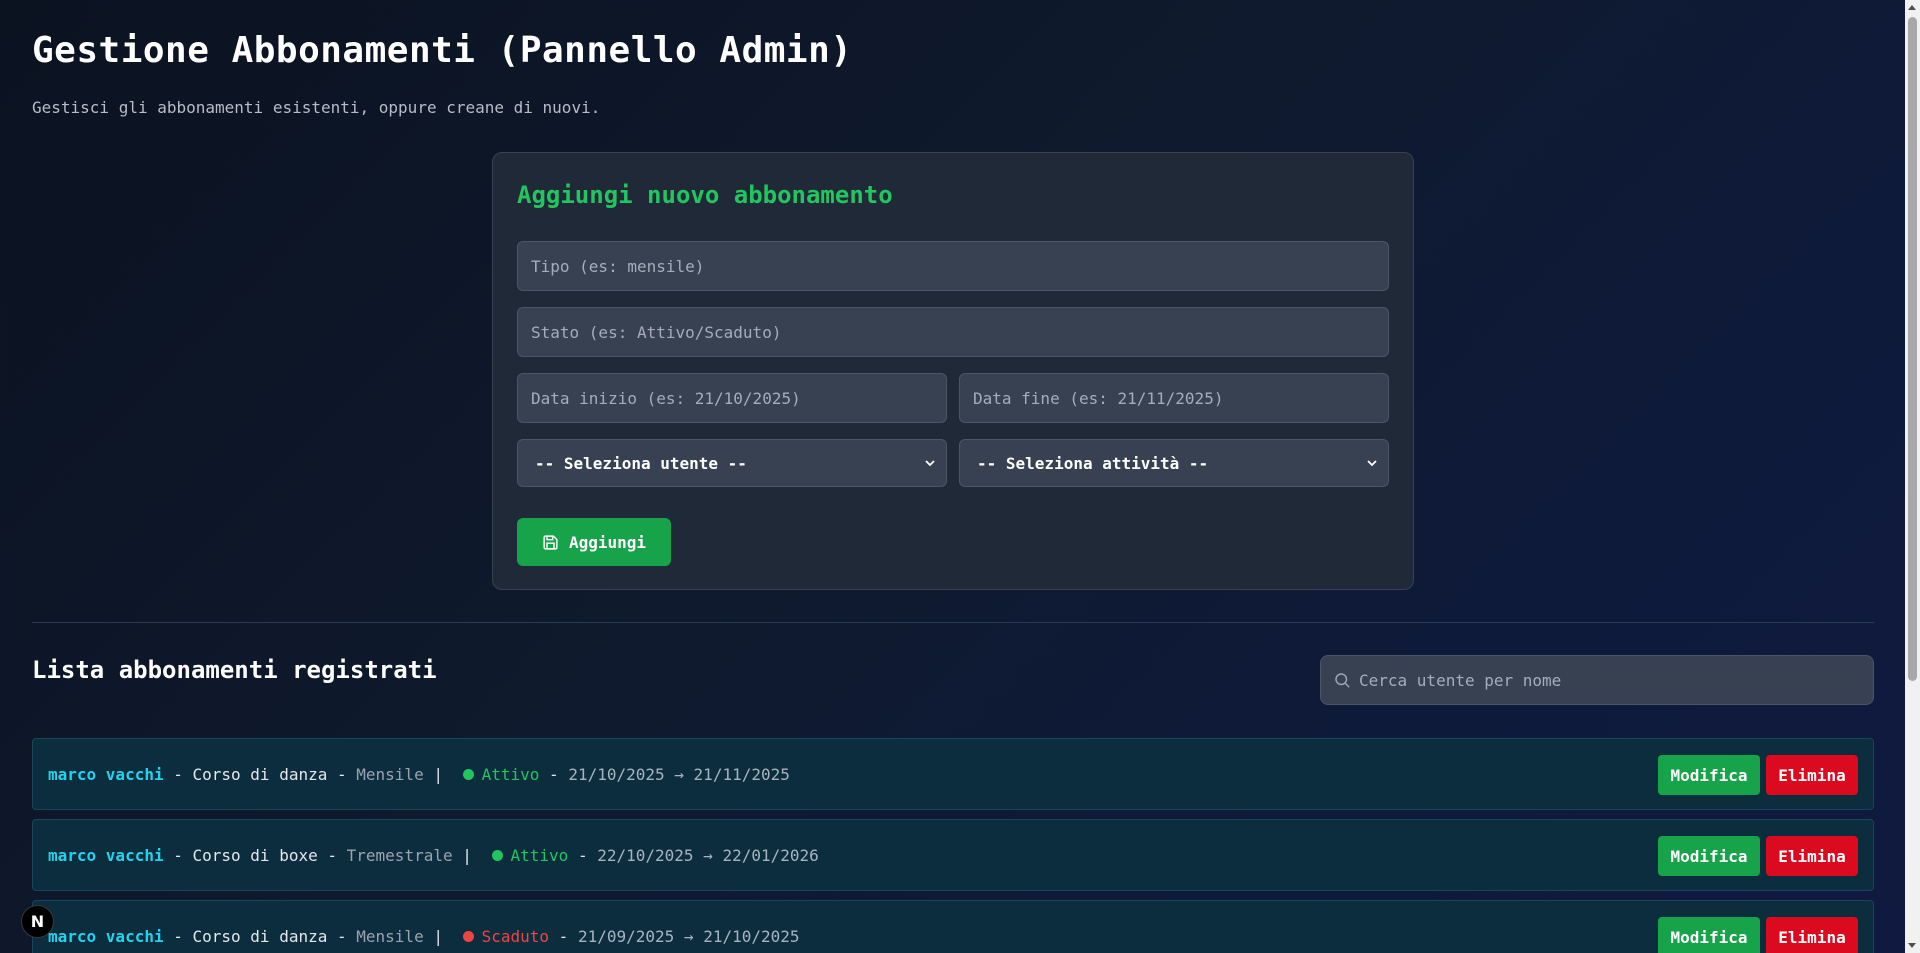  Describe the element at coordinates (1912, 945) in the screenshot. I see `scroll-down-icon` at that location.